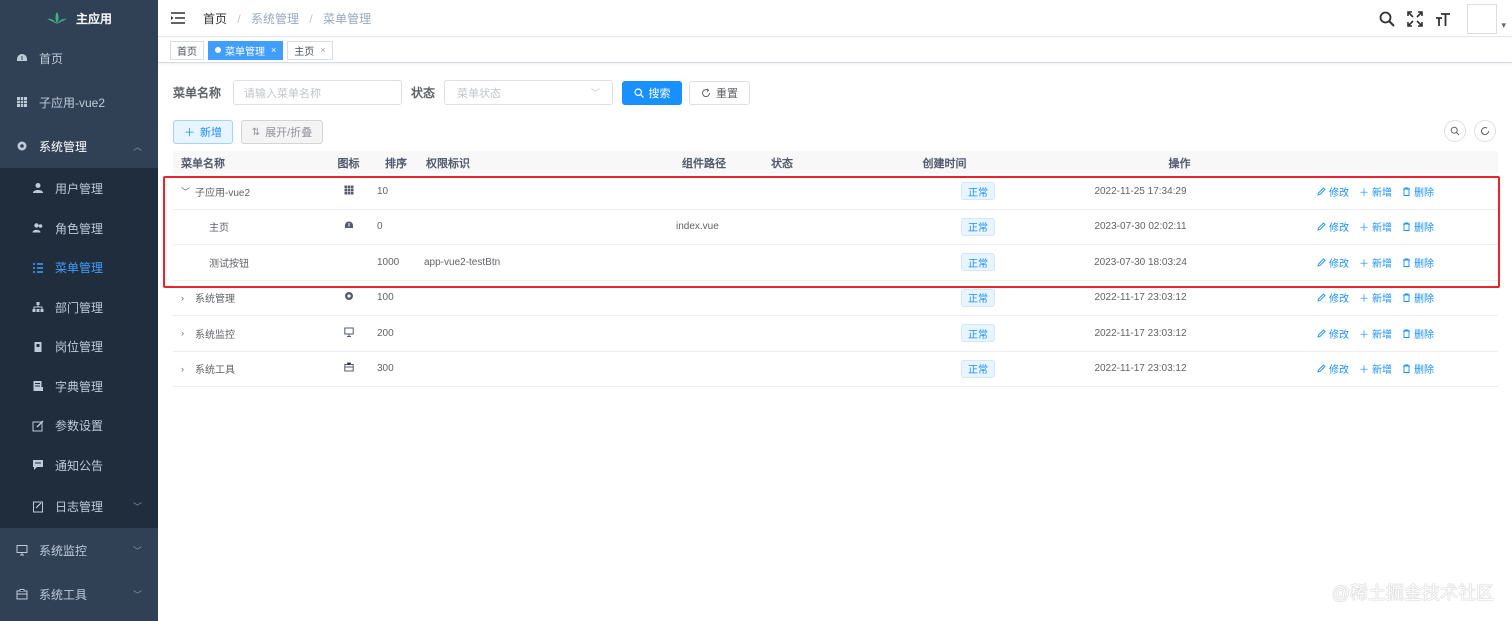 The height and width of the screenshot is (621, 1512). I want to click on sidebar-item-config: 参数设置, so click(79, 425).